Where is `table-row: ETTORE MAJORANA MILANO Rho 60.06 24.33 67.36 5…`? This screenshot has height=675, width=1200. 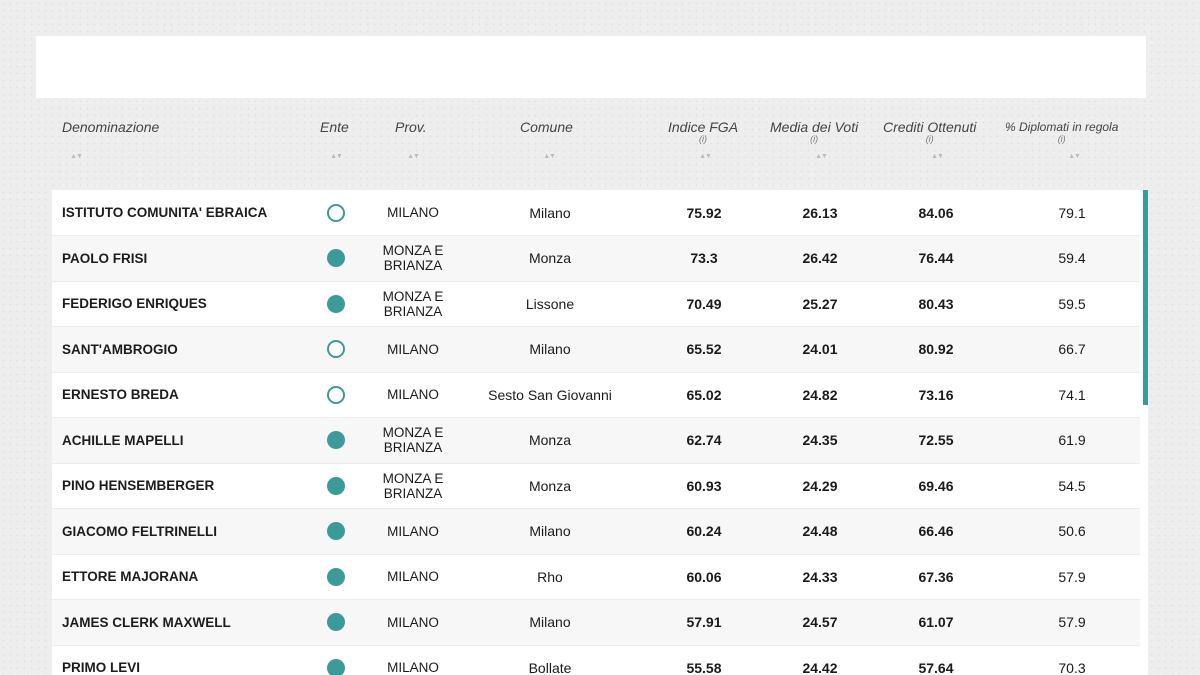 table-row: ETTORE MAJORANA MILANO Rho 60.06 24.33 67.36 5… is located at coordinates (596, 577).